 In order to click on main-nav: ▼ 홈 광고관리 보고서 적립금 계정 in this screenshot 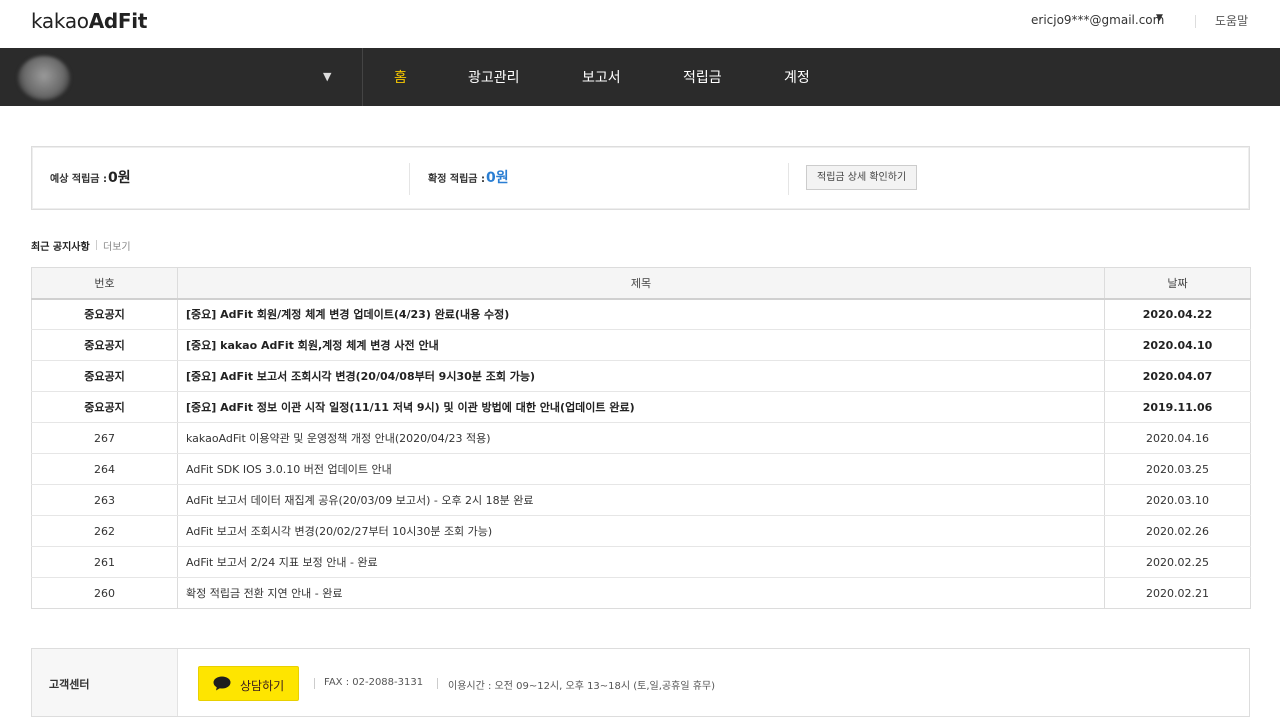, I will do `click(640, 77)`.